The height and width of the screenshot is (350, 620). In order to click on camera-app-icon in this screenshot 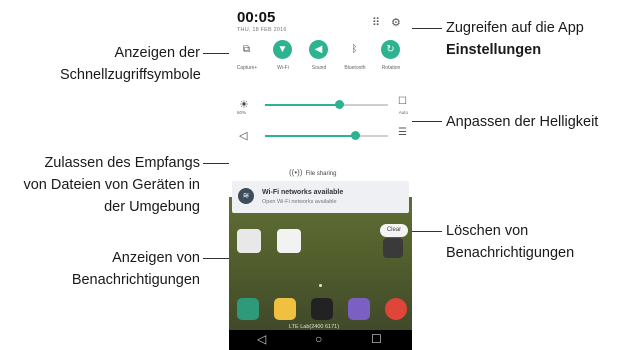, I will do `click(322, 309)`.